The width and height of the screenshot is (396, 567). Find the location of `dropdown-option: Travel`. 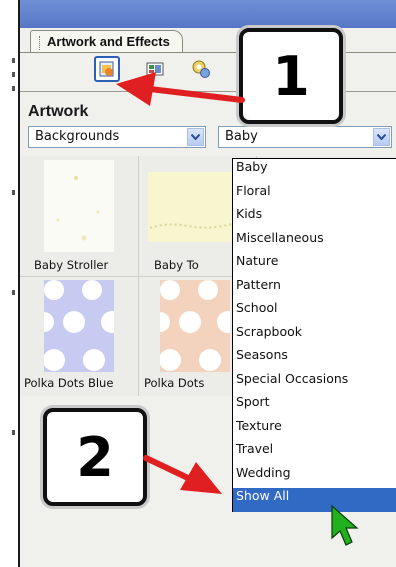

dropdown-option: Travel is located at coordinates (314, 453).